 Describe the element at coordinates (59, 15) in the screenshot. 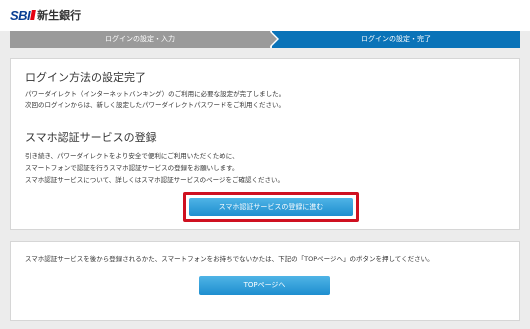

I see `logo-bank-name: 新生銀行` at that location.